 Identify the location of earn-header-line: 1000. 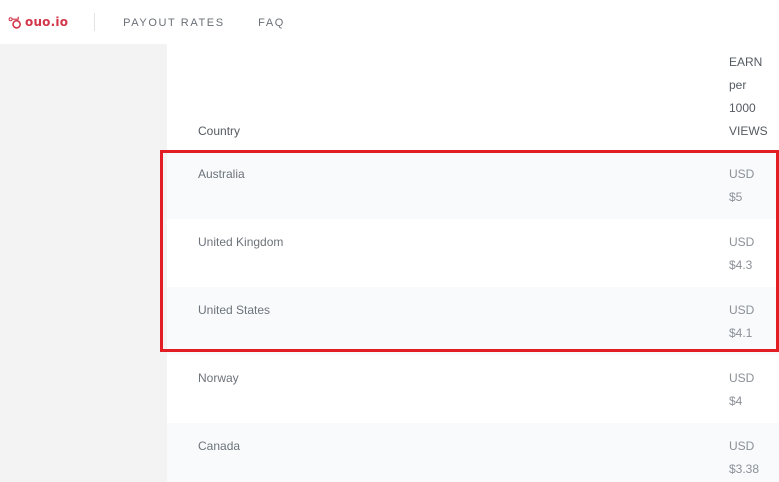
(742, 108).